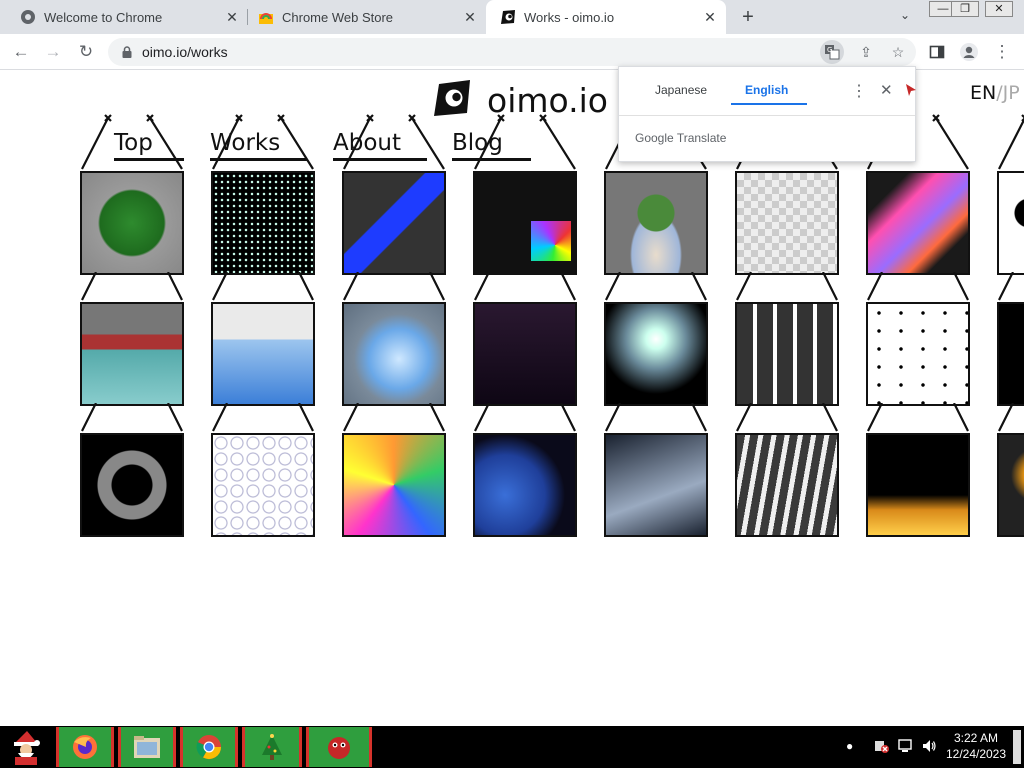 The image size is (1024, 768). What do you see at coordinates (132, 223) in the screenshot?
I see `work-thumbnail-green-sphere` at bounding box center [132, 223].